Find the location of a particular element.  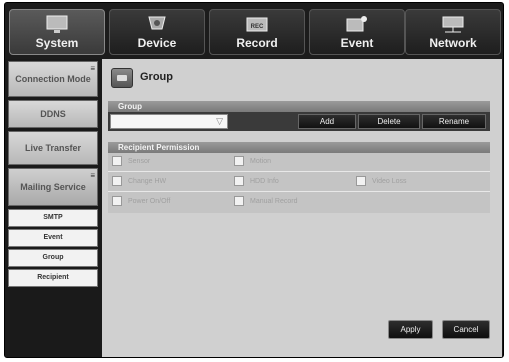

change-hw-option: Change HW is located at coordinates (139, 181).